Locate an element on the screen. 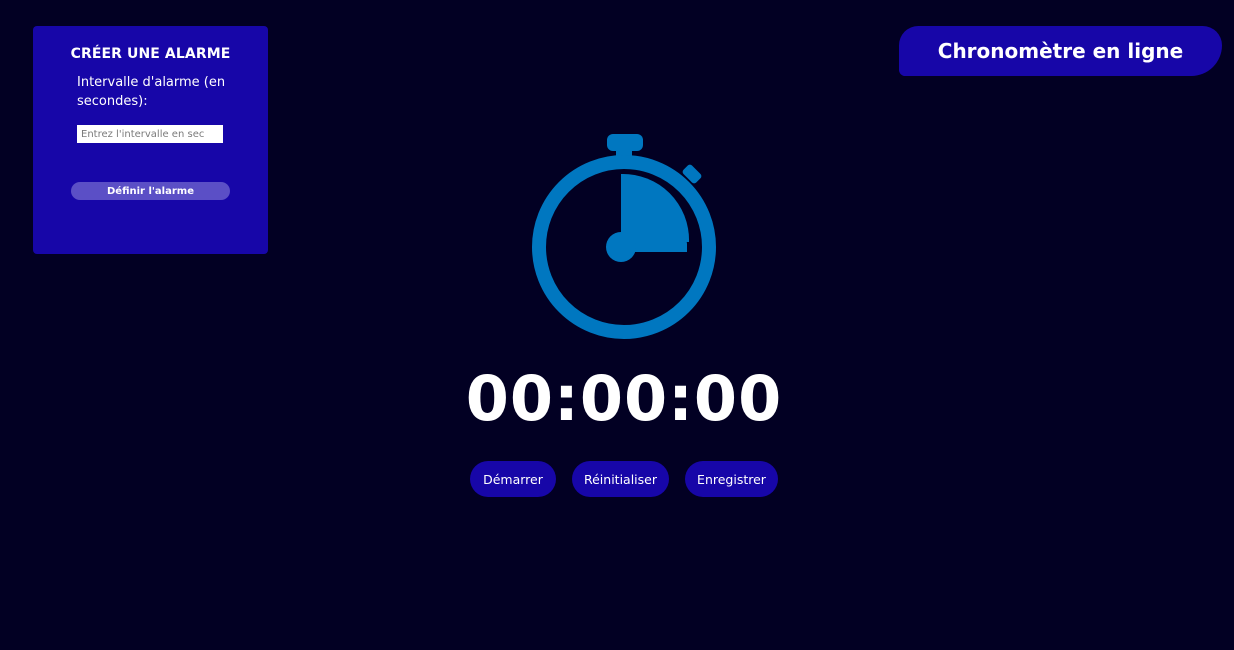 Image resolution: width=1234 pixels, height=650 pixels. app-title-badge: Chronomètre en ligne is located at coordinates (1060, 51).